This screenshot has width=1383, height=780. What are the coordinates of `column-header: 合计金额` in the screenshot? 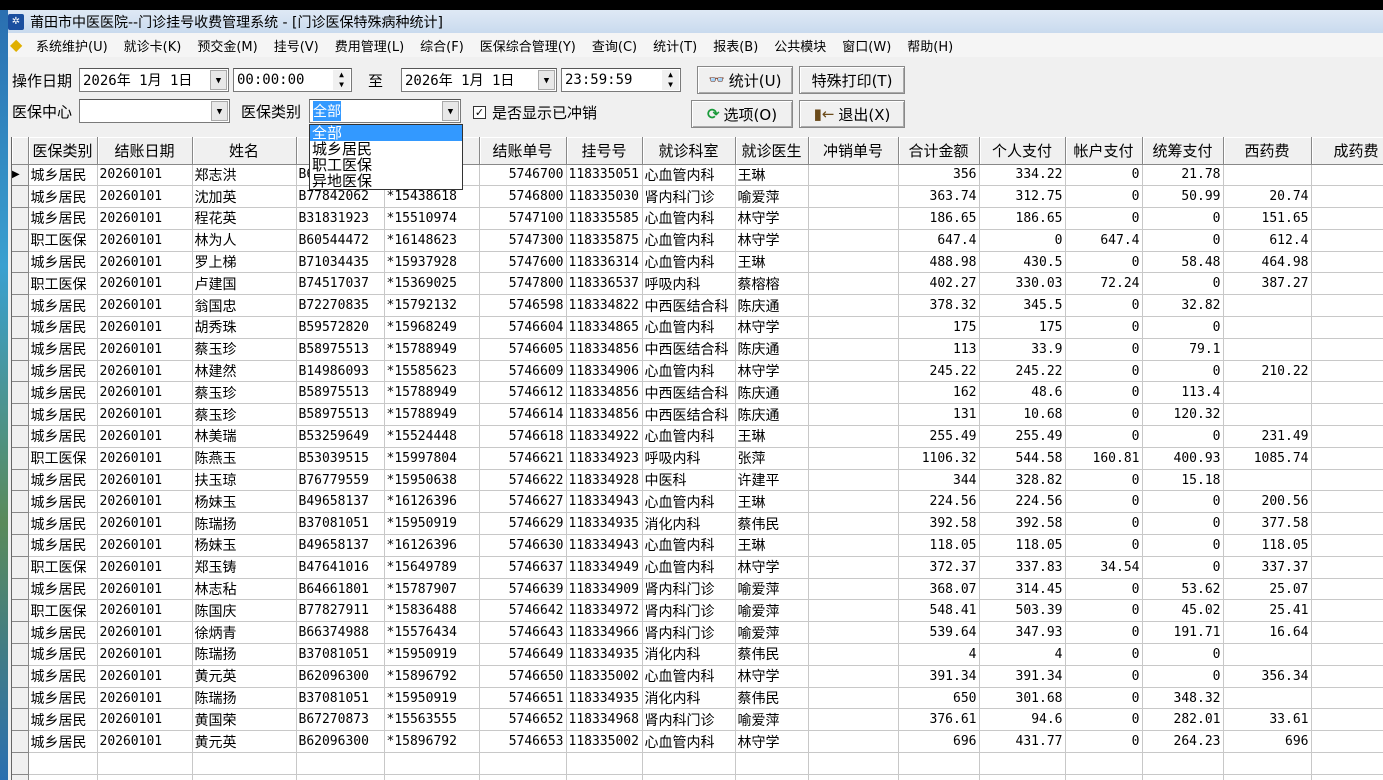 It's located at (939, 151).